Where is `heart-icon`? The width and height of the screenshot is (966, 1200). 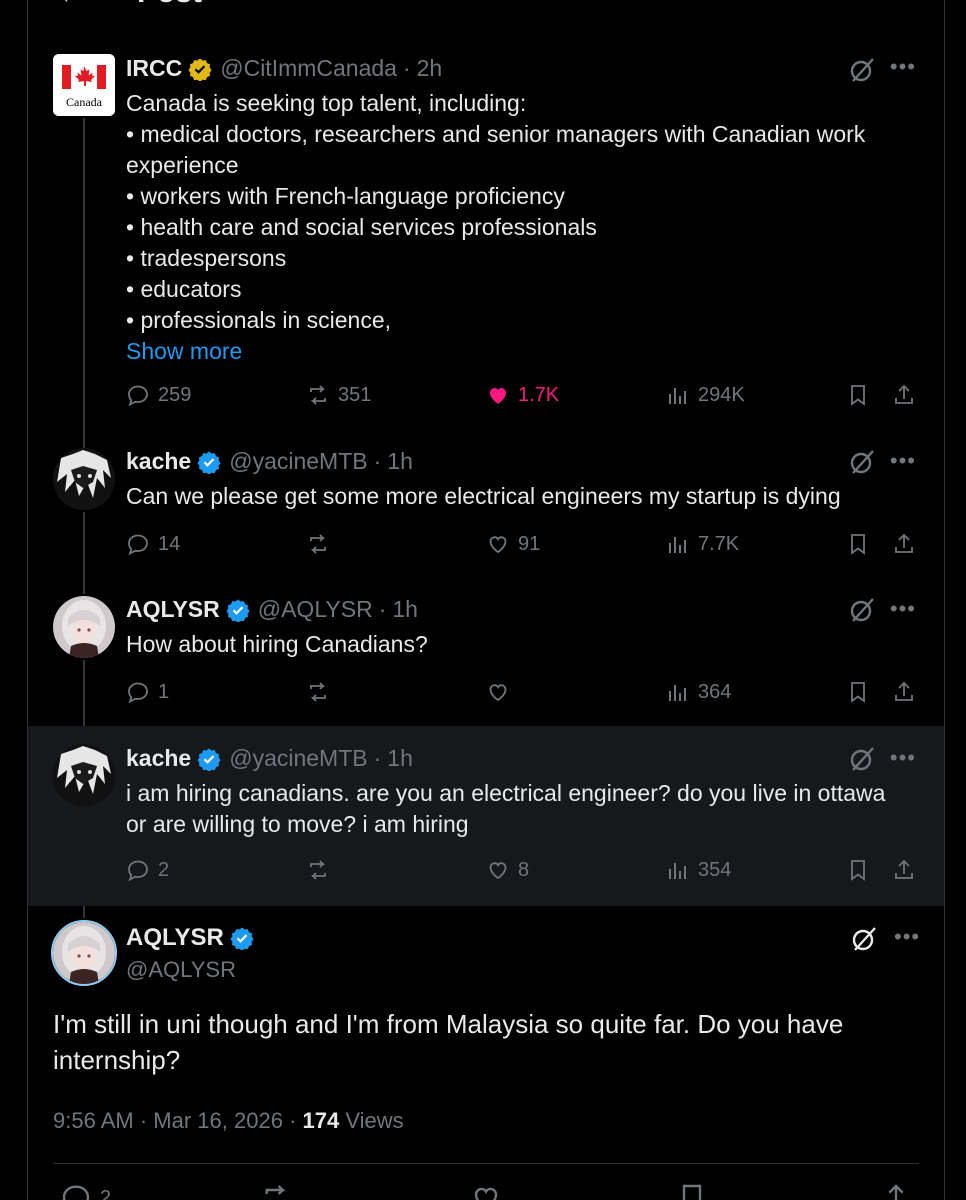 heart-icon is located at coordinates (486, 1193).